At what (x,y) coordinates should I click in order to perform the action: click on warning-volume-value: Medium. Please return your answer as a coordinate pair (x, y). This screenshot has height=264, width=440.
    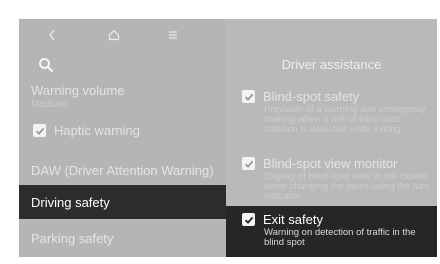
    Looking at the image, I should click on (49, 104).